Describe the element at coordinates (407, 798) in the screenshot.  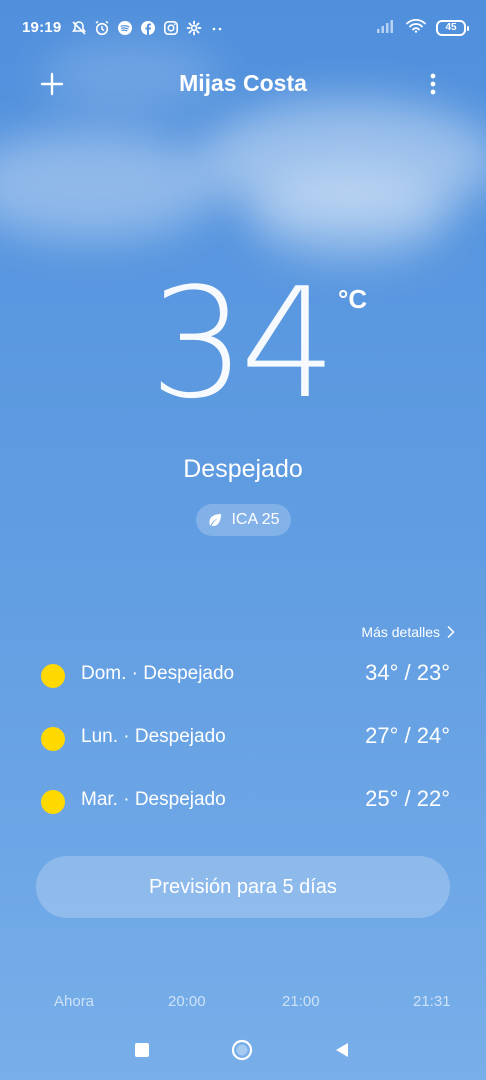
I see `forecast-day-temps: 25° / 22°` at that location.